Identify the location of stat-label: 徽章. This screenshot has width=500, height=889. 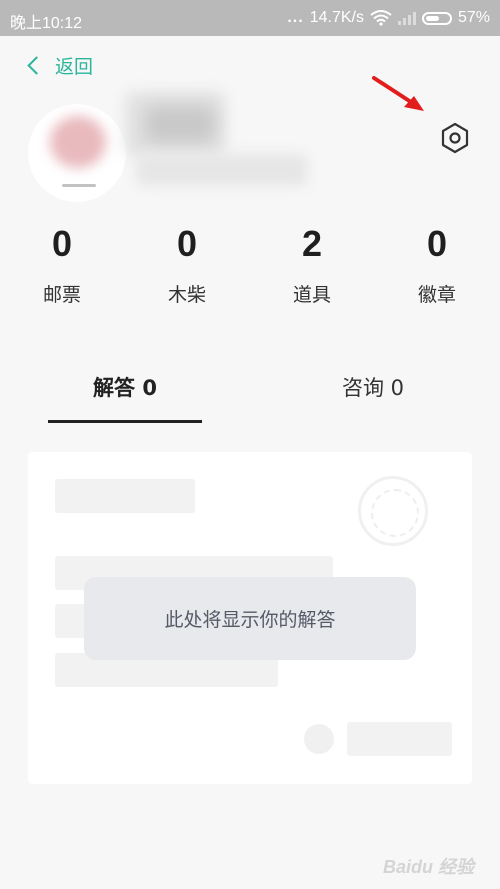
(436, 295).